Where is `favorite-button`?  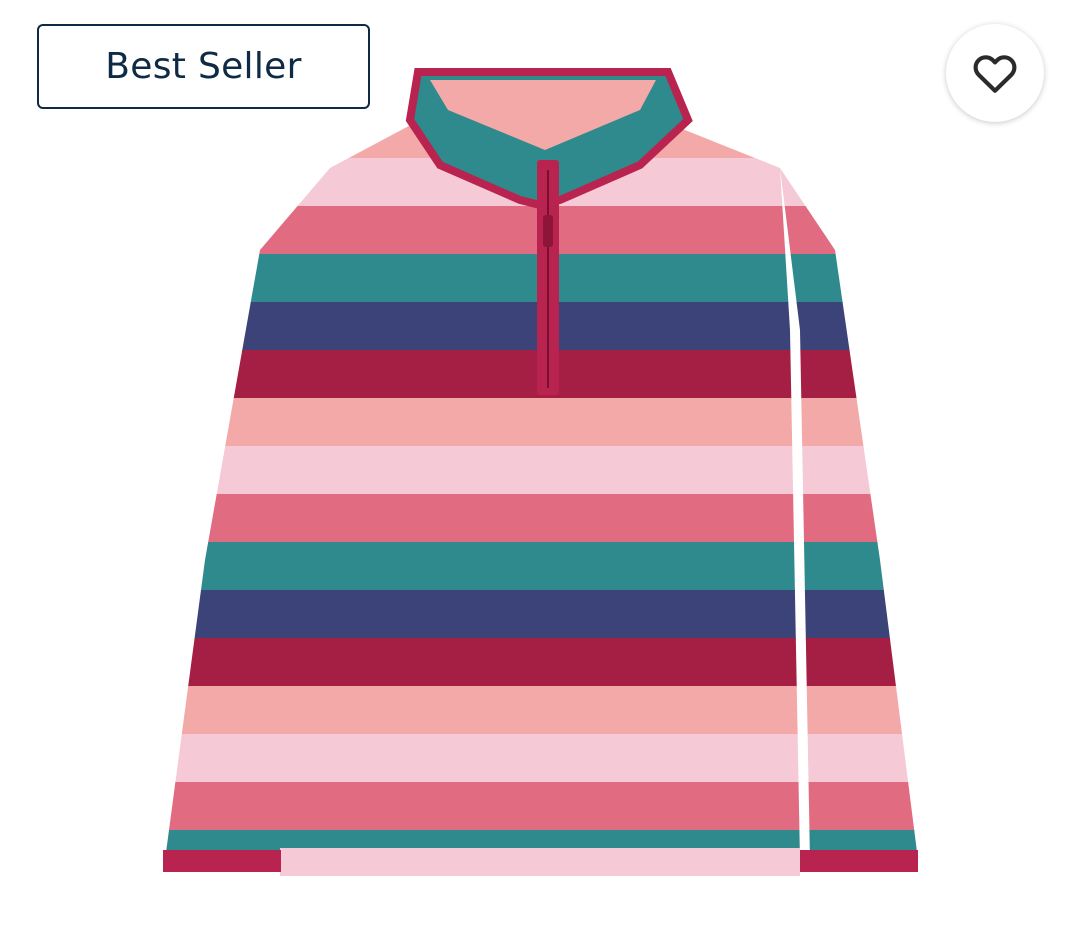 favorite-button is located at coordinates (995, 73).